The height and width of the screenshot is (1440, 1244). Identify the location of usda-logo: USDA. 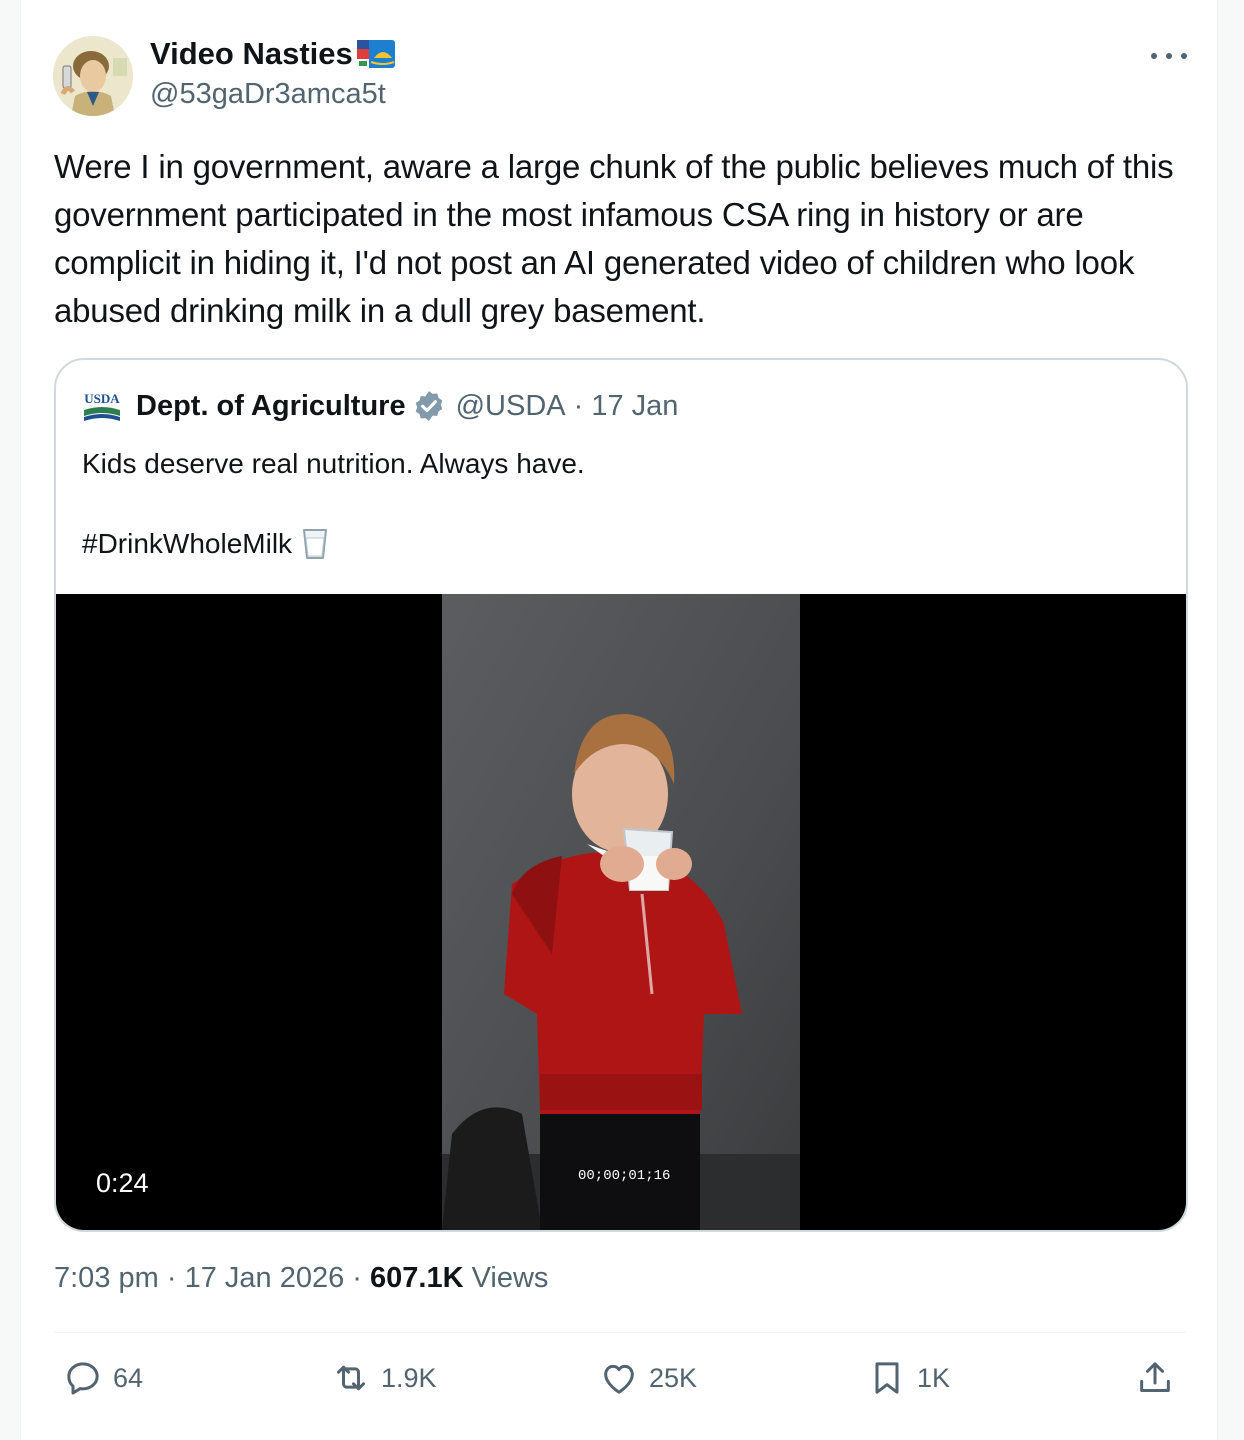
(102, 406).